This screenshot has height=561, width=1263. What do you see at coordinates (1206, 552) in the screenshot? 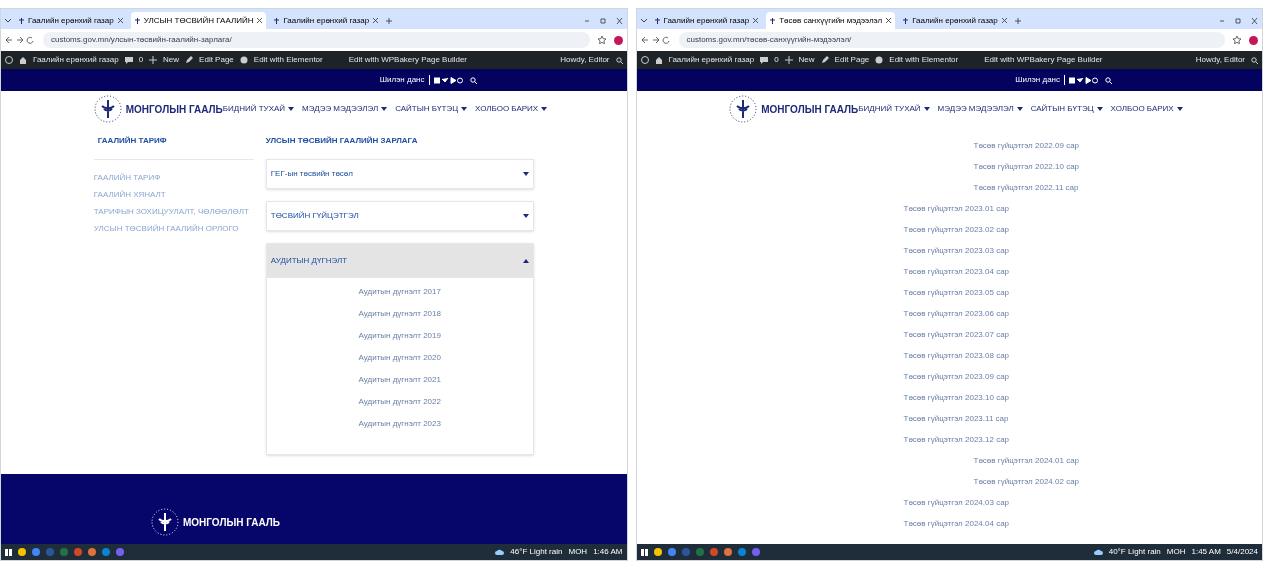
I see `clock-time: 1:45 AM` at bounding box center [1206, 552].